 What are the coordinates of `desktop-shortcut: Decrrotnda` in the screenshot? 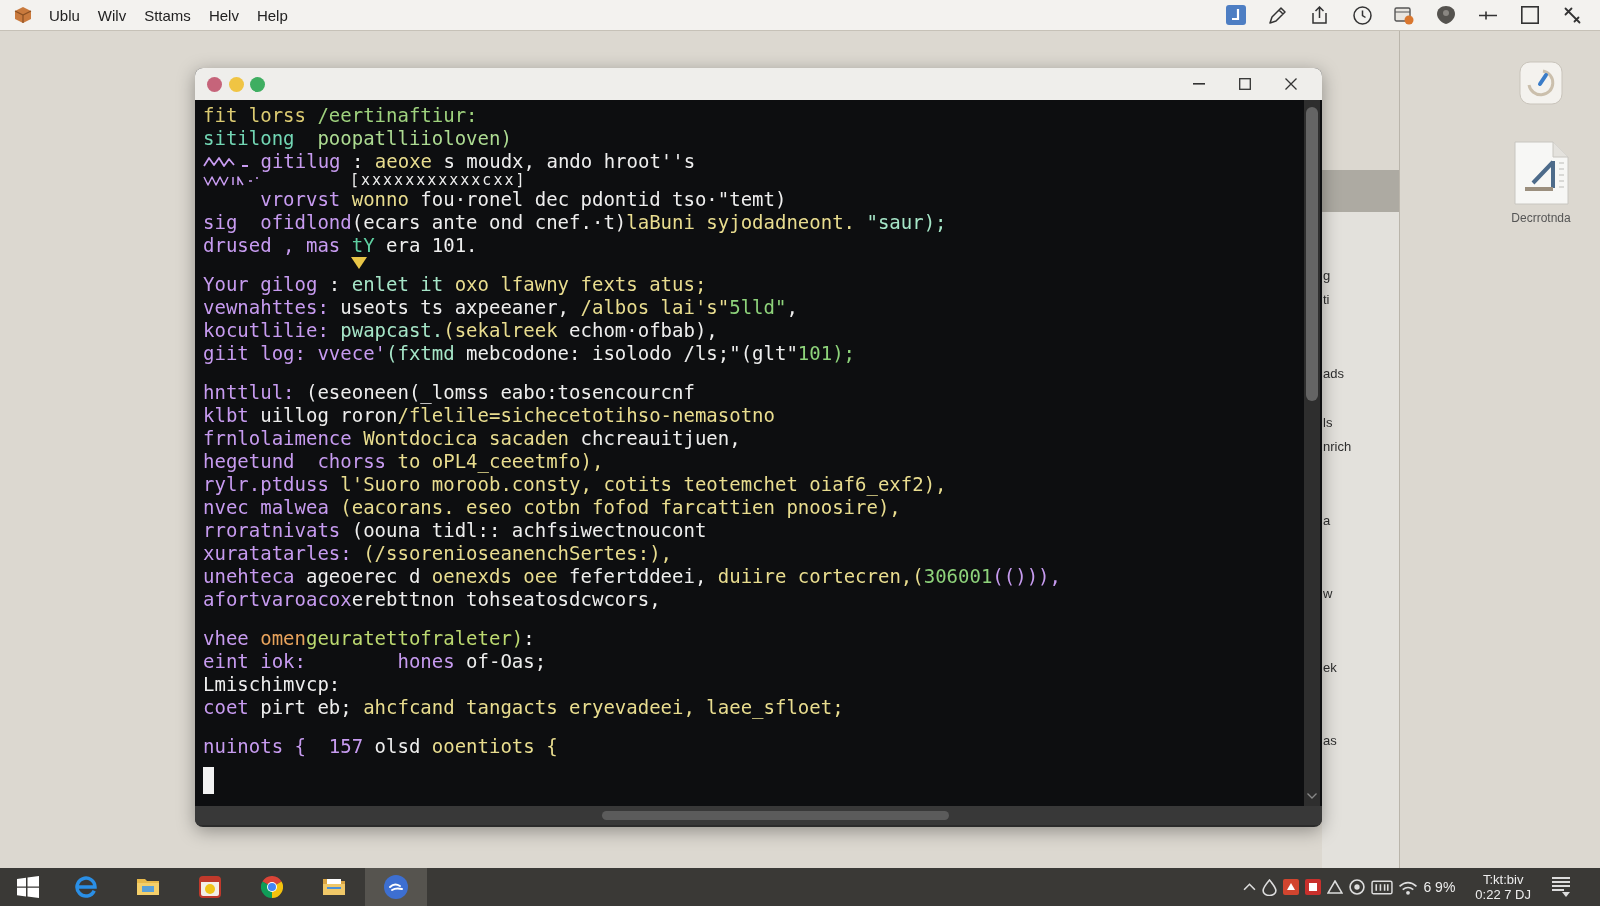 It's located at (1541, 183).